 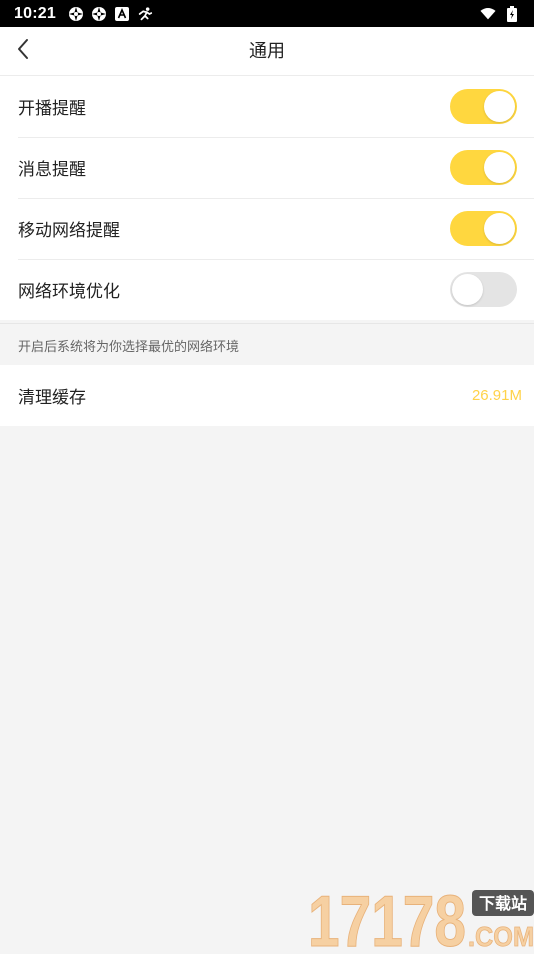 I want to click on hint-section: 开启后系统将为你选择最优的网络环境, so click(x=267, y=344).